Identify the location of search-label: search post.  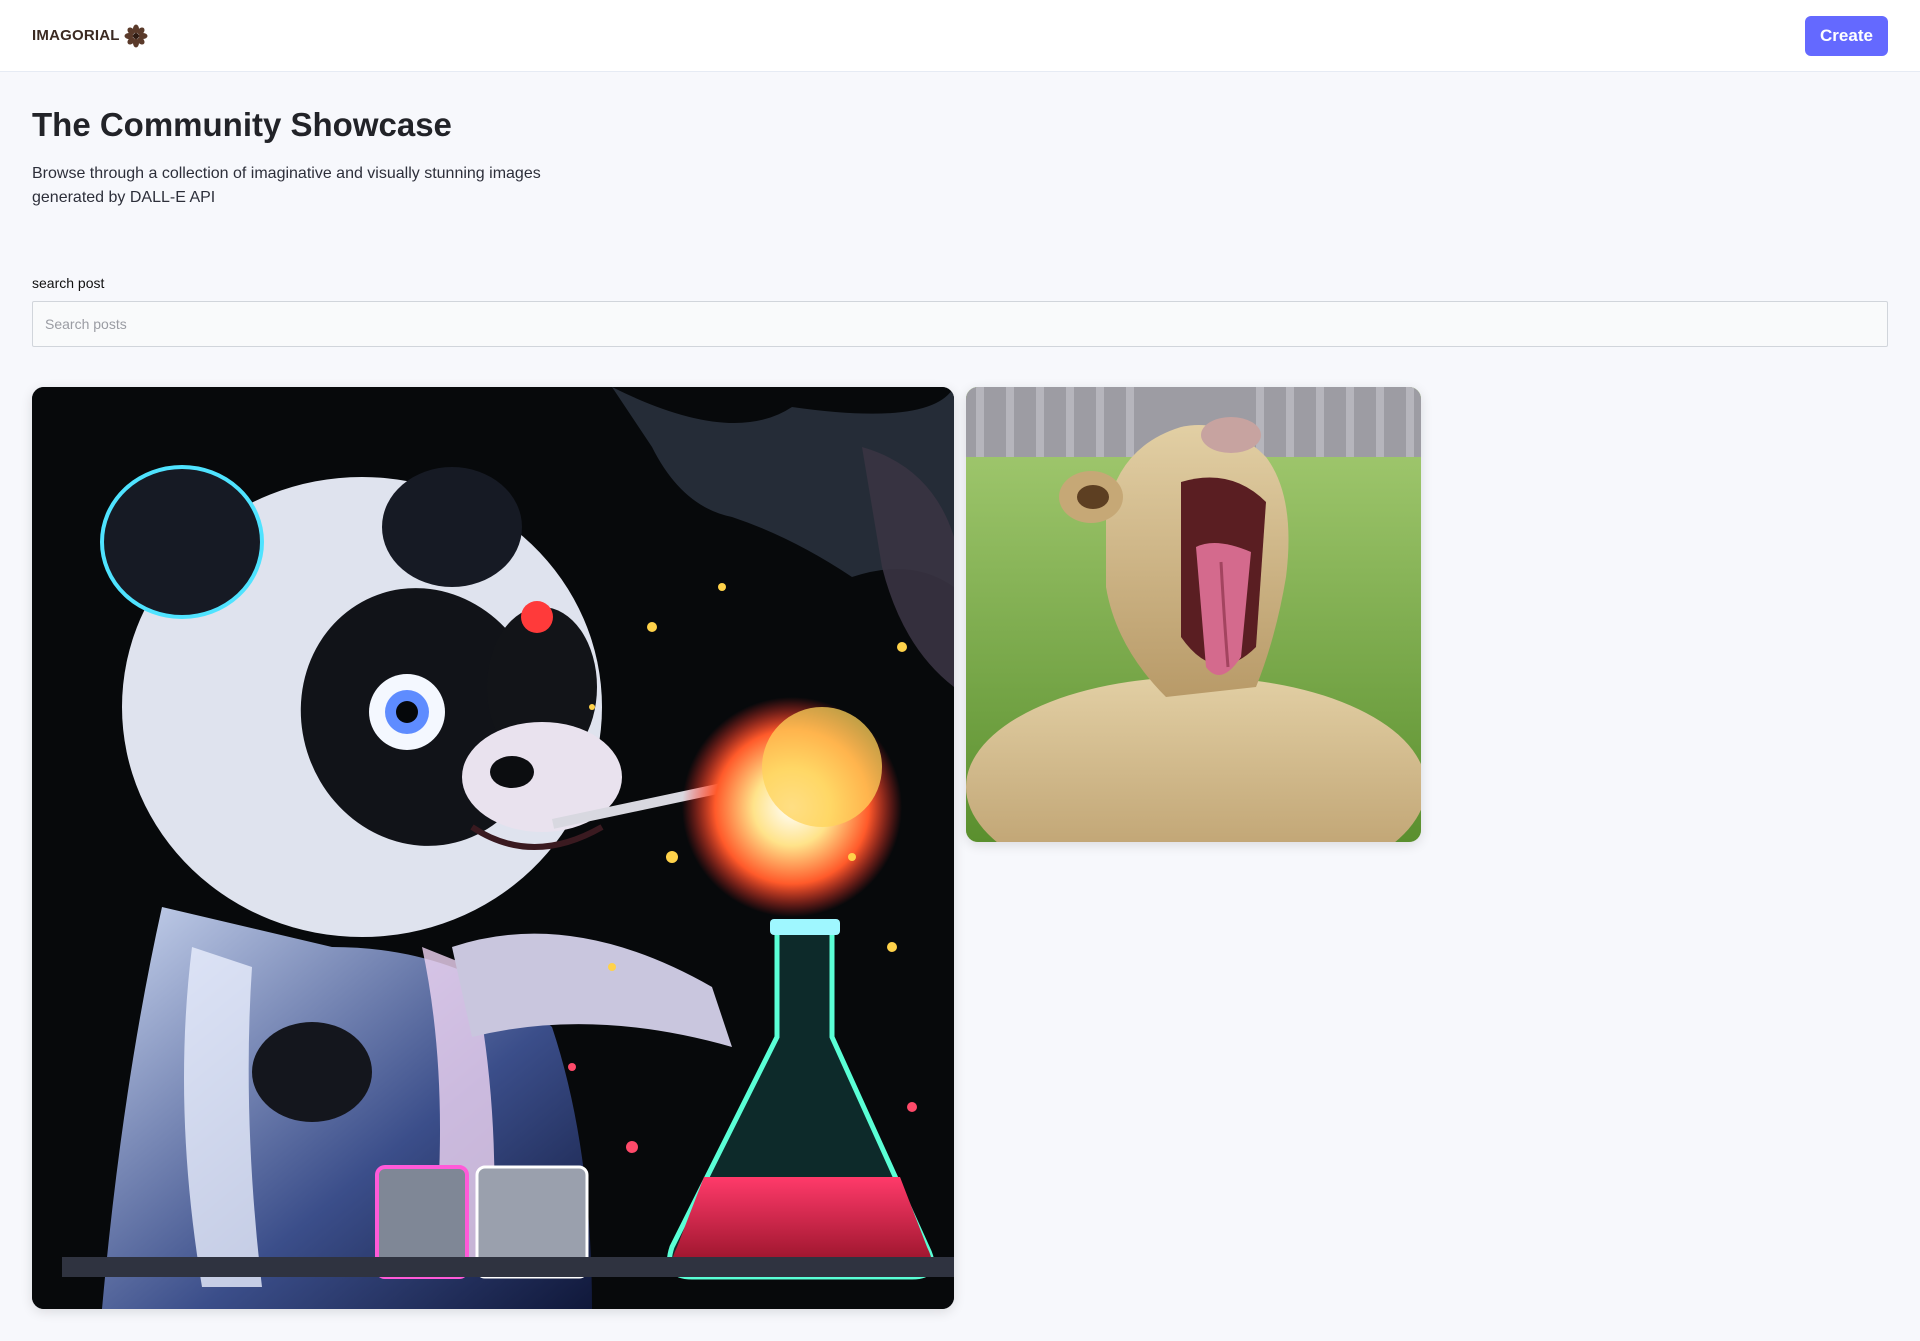
(68, 283).